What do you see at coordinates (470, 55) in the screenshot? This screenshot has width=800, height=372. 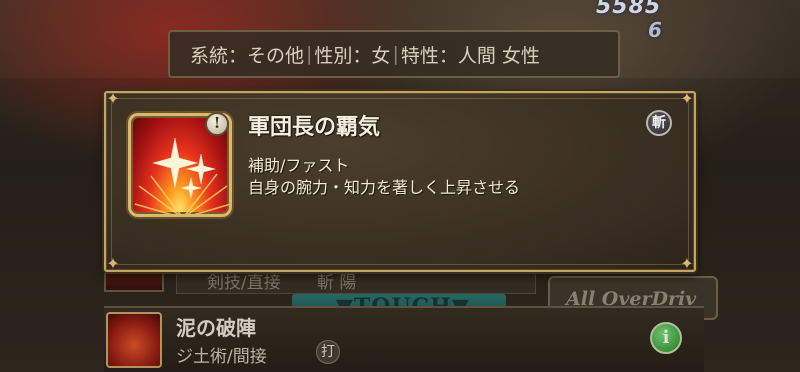 I see `trait-label: 特性：人間 女性` at bounding box center [470, 55].